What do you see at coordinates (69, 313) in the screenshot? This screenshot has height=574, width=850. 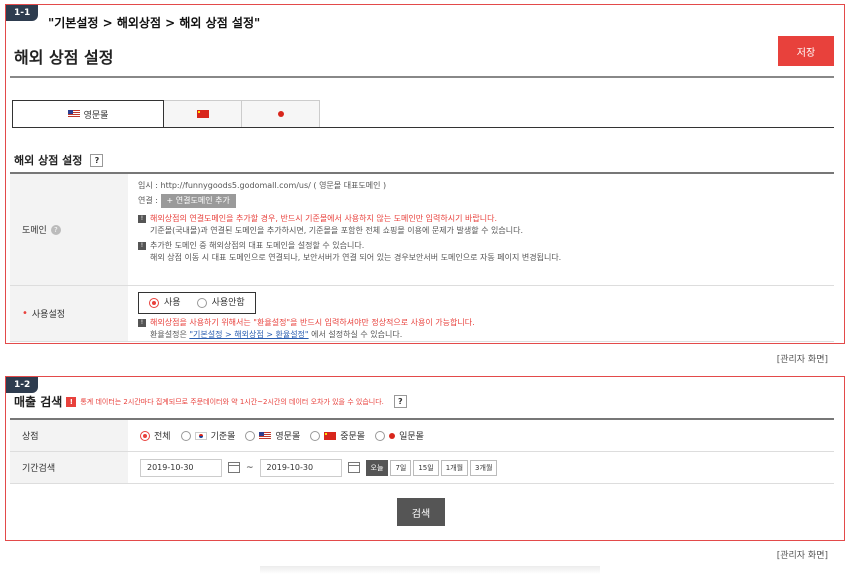 I see `use-label-cell: • 사용설정` at bounding box center [69, 313].